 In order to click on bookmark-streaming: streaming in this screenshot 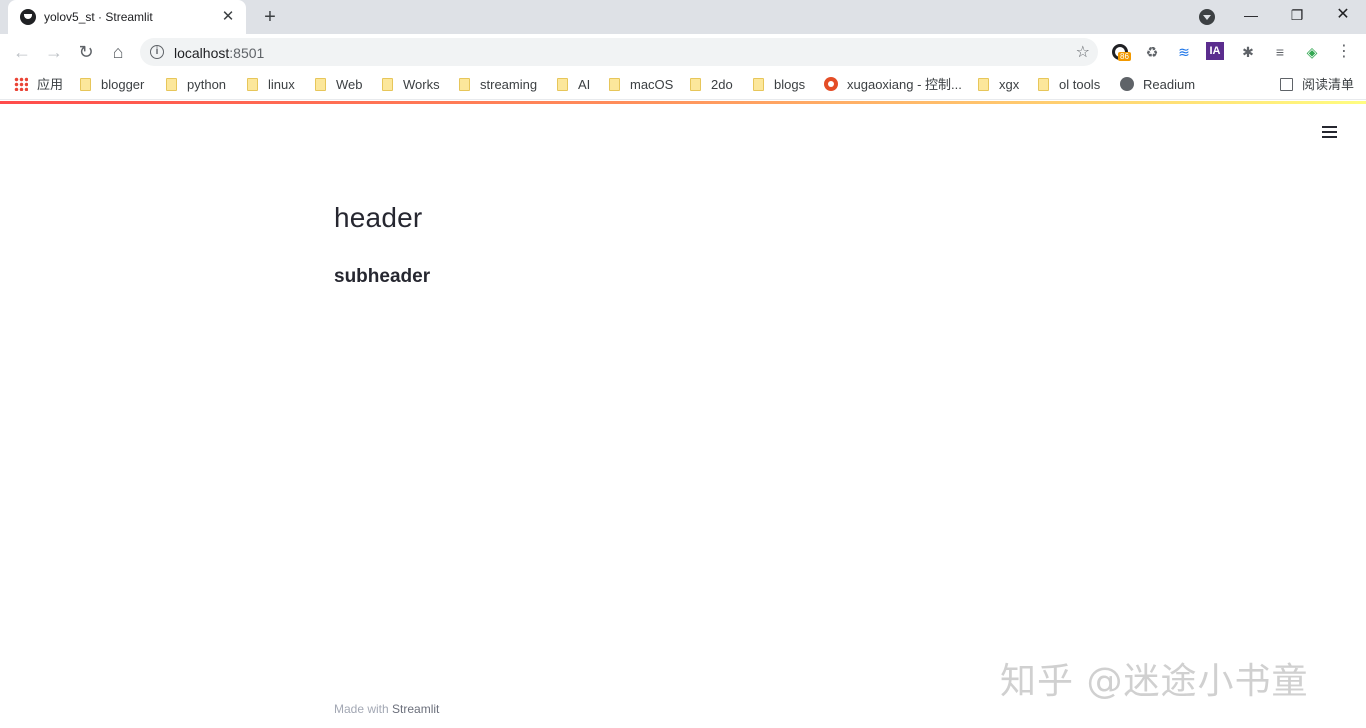, I will do `click(498, 85)`.